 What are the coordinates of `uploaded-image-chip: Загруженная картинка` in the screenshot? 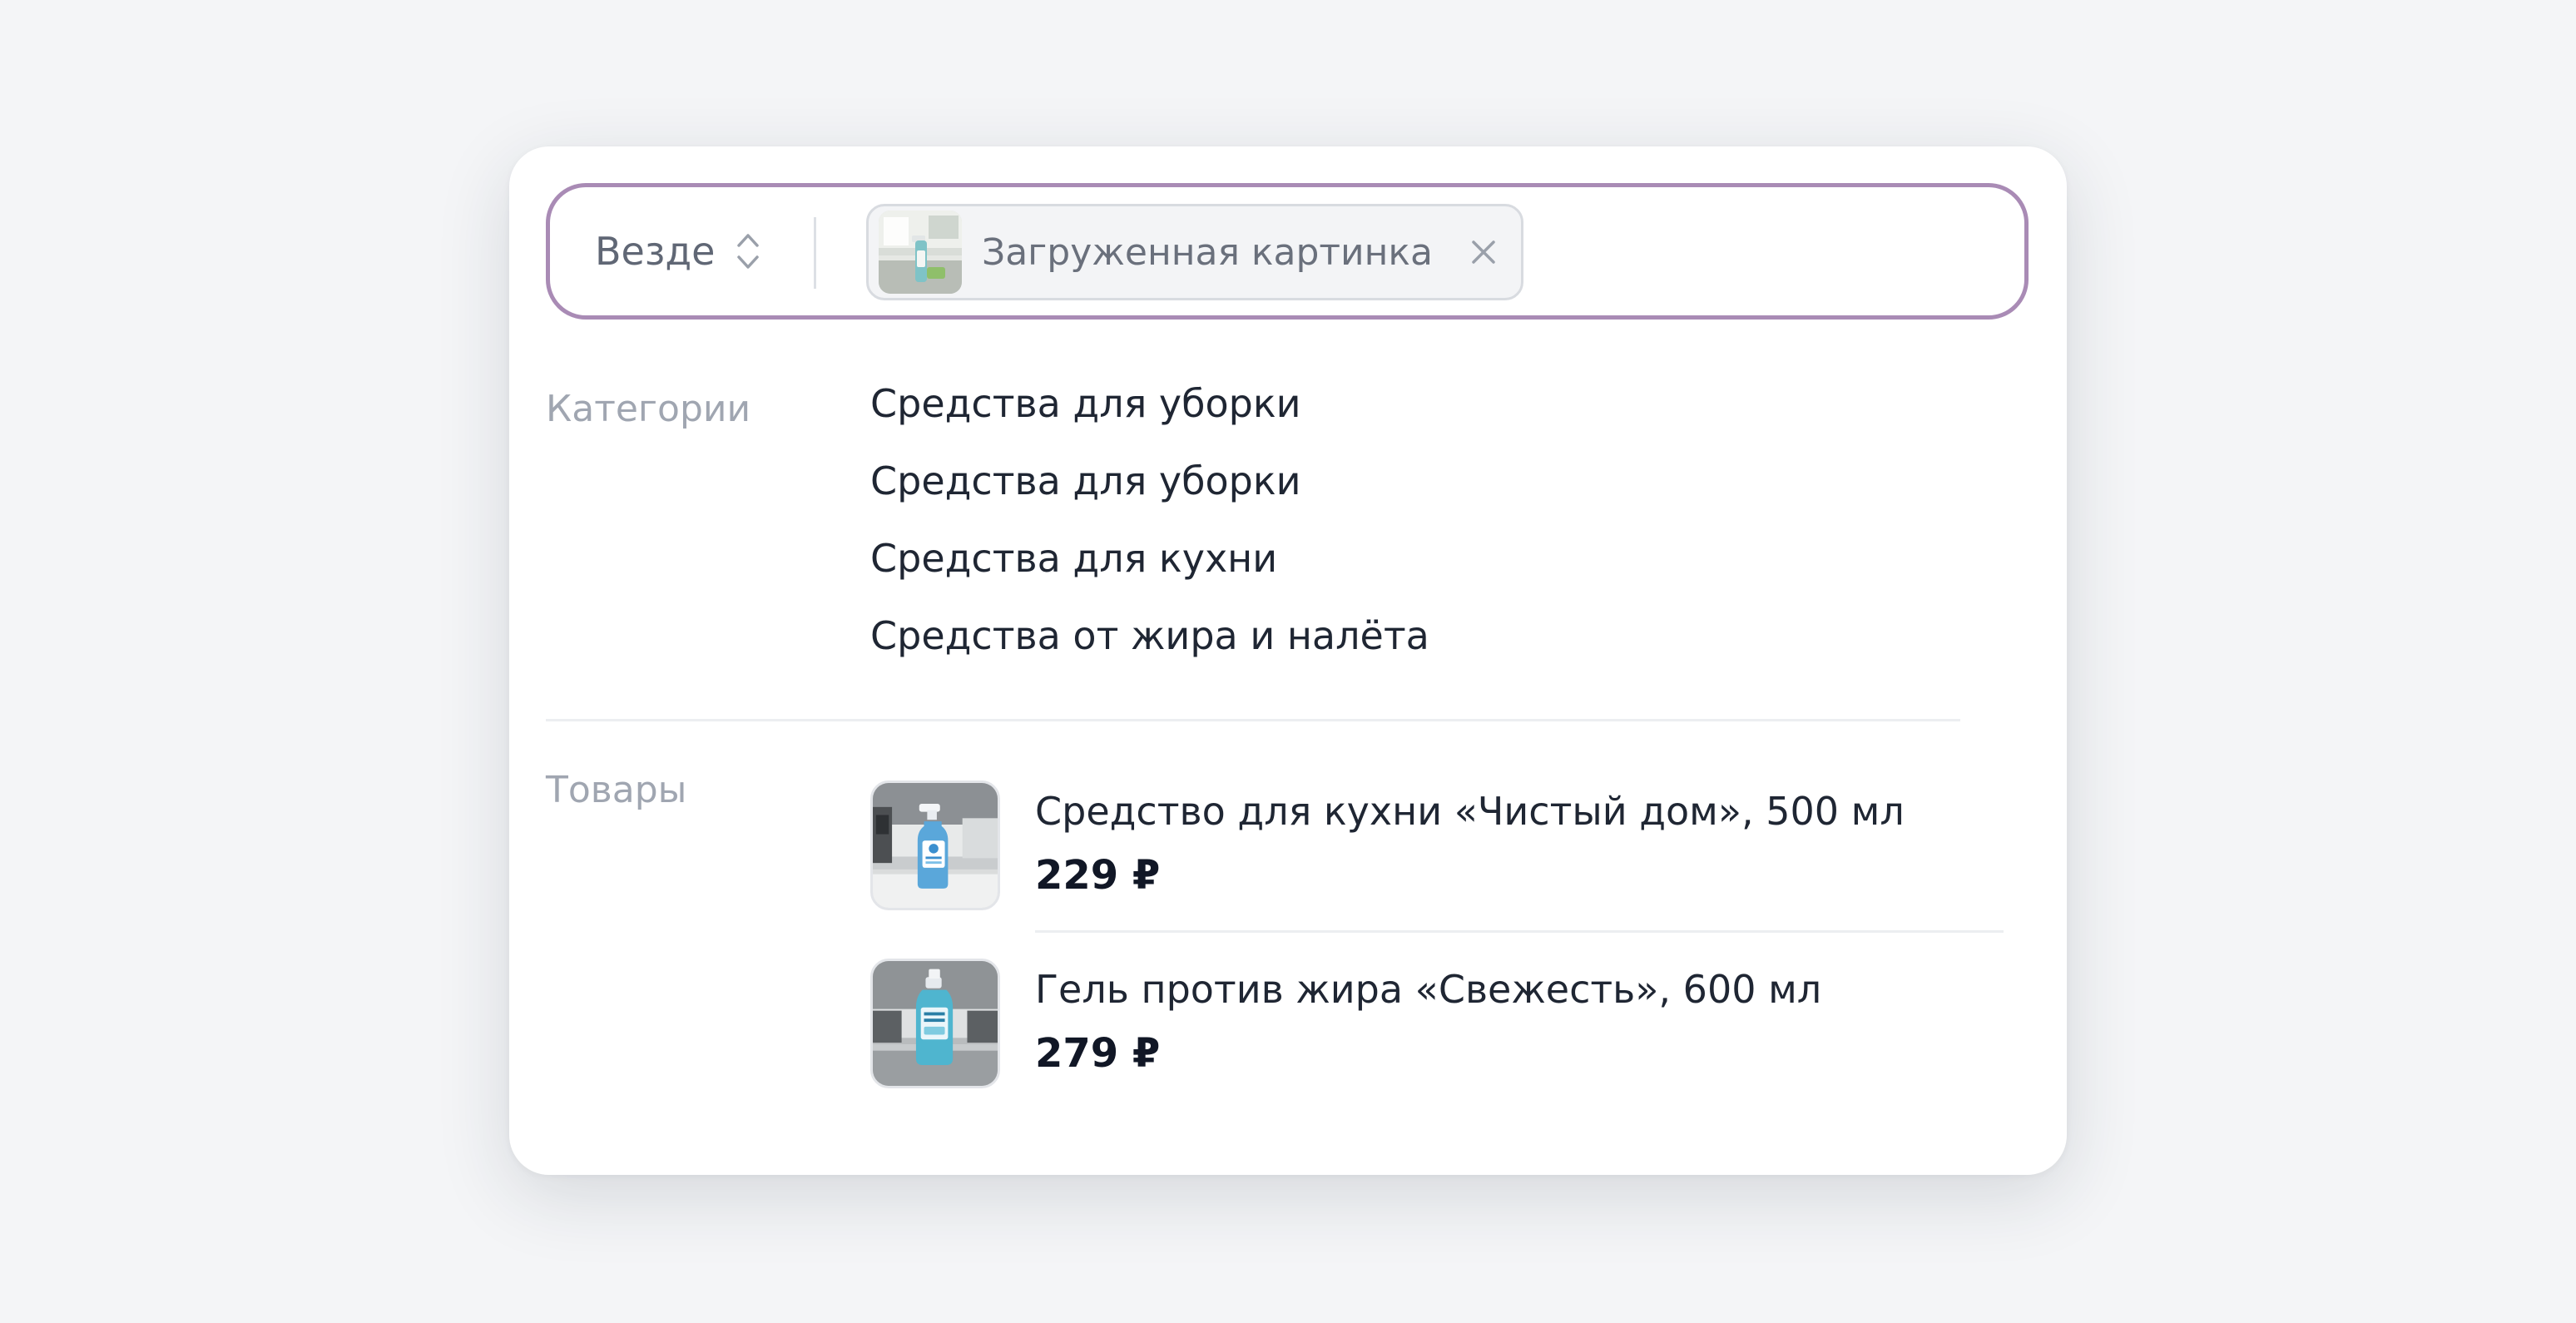 It's located at (1194, 252).